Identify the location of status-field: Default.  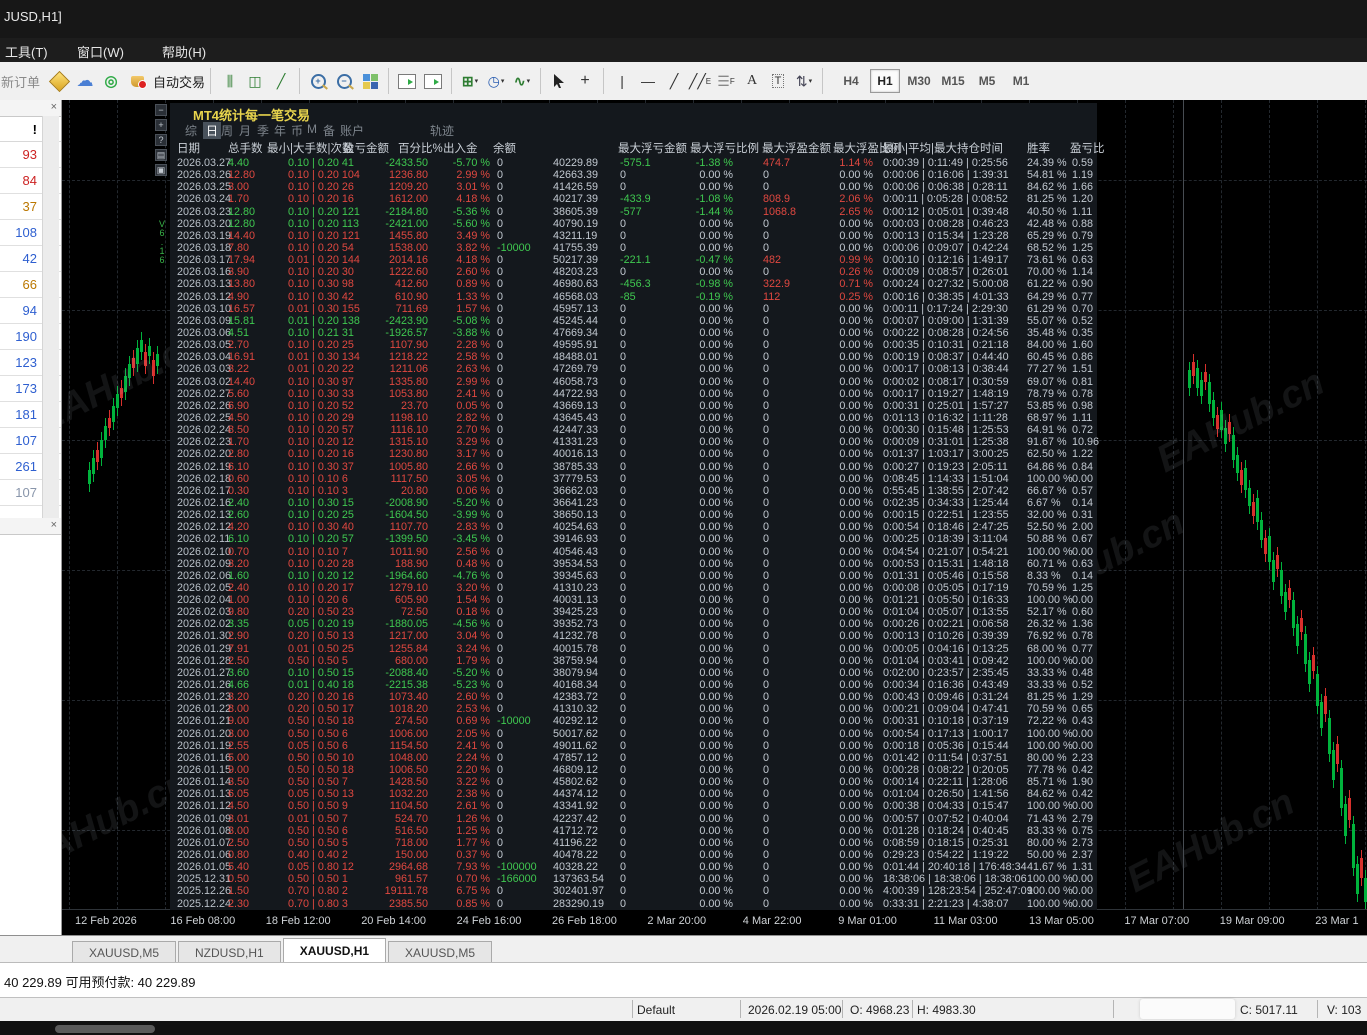
(656, 1010).